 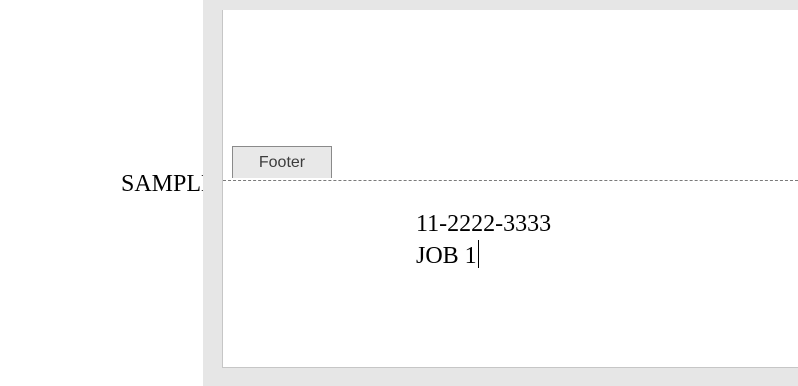 I want to click on footer-phone-line: 11-2222-3333, so click(x=483, y=224).